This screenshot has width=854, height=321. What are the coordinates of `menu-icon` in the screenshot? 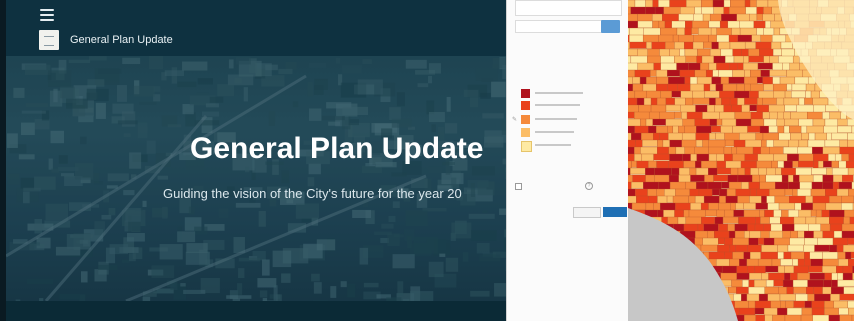 It's located at (47, 15).